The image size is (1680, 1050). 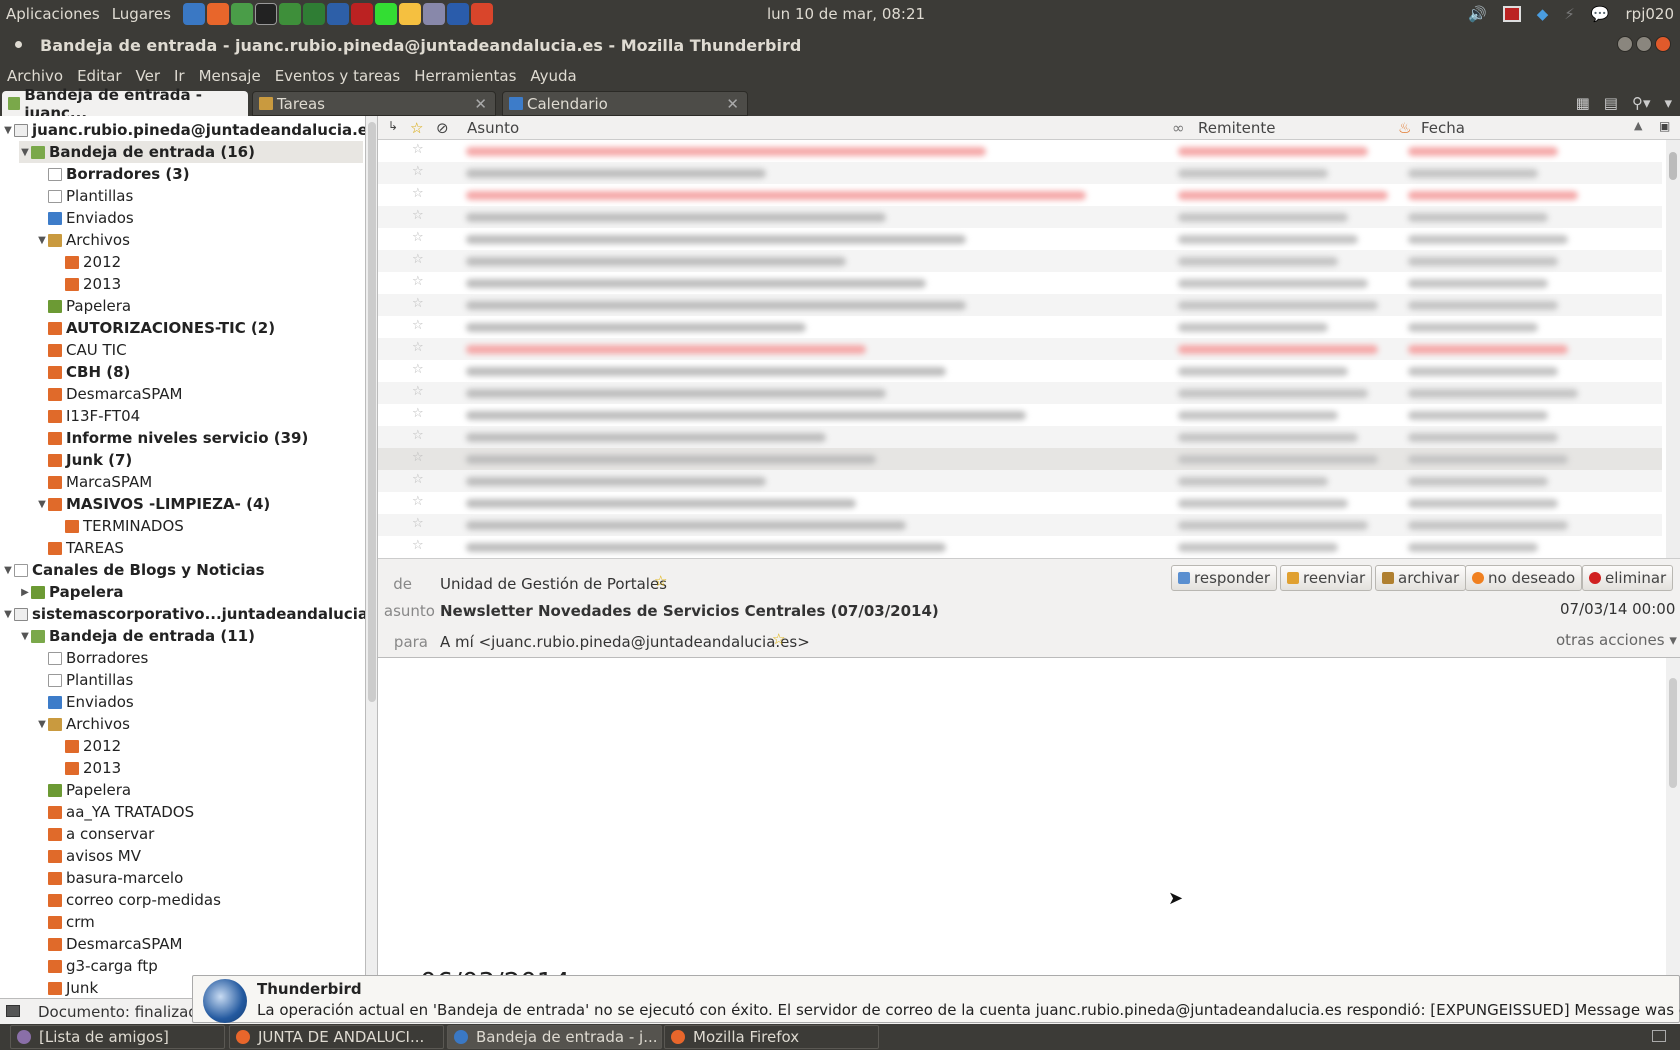 I want to click on reply-button: responder, so click(x=1224, y=578).